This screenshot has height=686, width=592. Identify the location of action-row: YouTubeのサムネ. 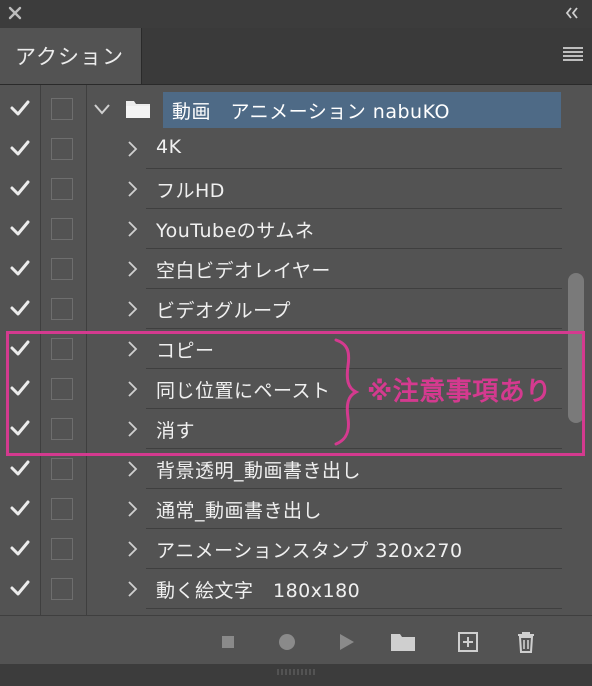
(281, 229).